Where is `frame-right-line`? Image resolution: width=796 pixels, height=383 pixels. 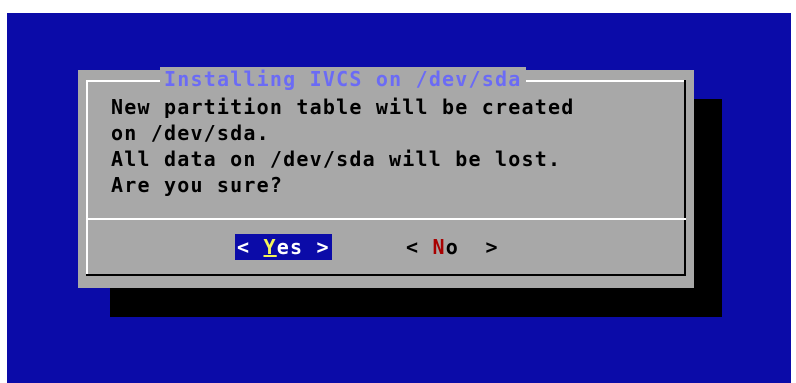 frame-right-line is located at coordinates (685, 178).